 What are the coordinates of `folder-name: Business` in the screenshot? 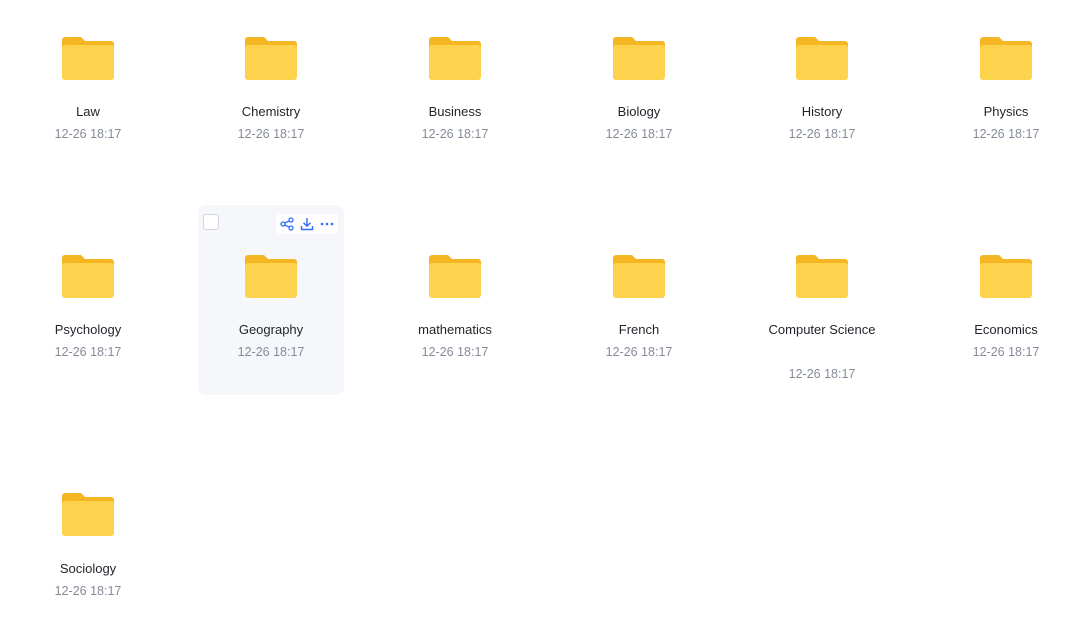 It's located at (455, 111).